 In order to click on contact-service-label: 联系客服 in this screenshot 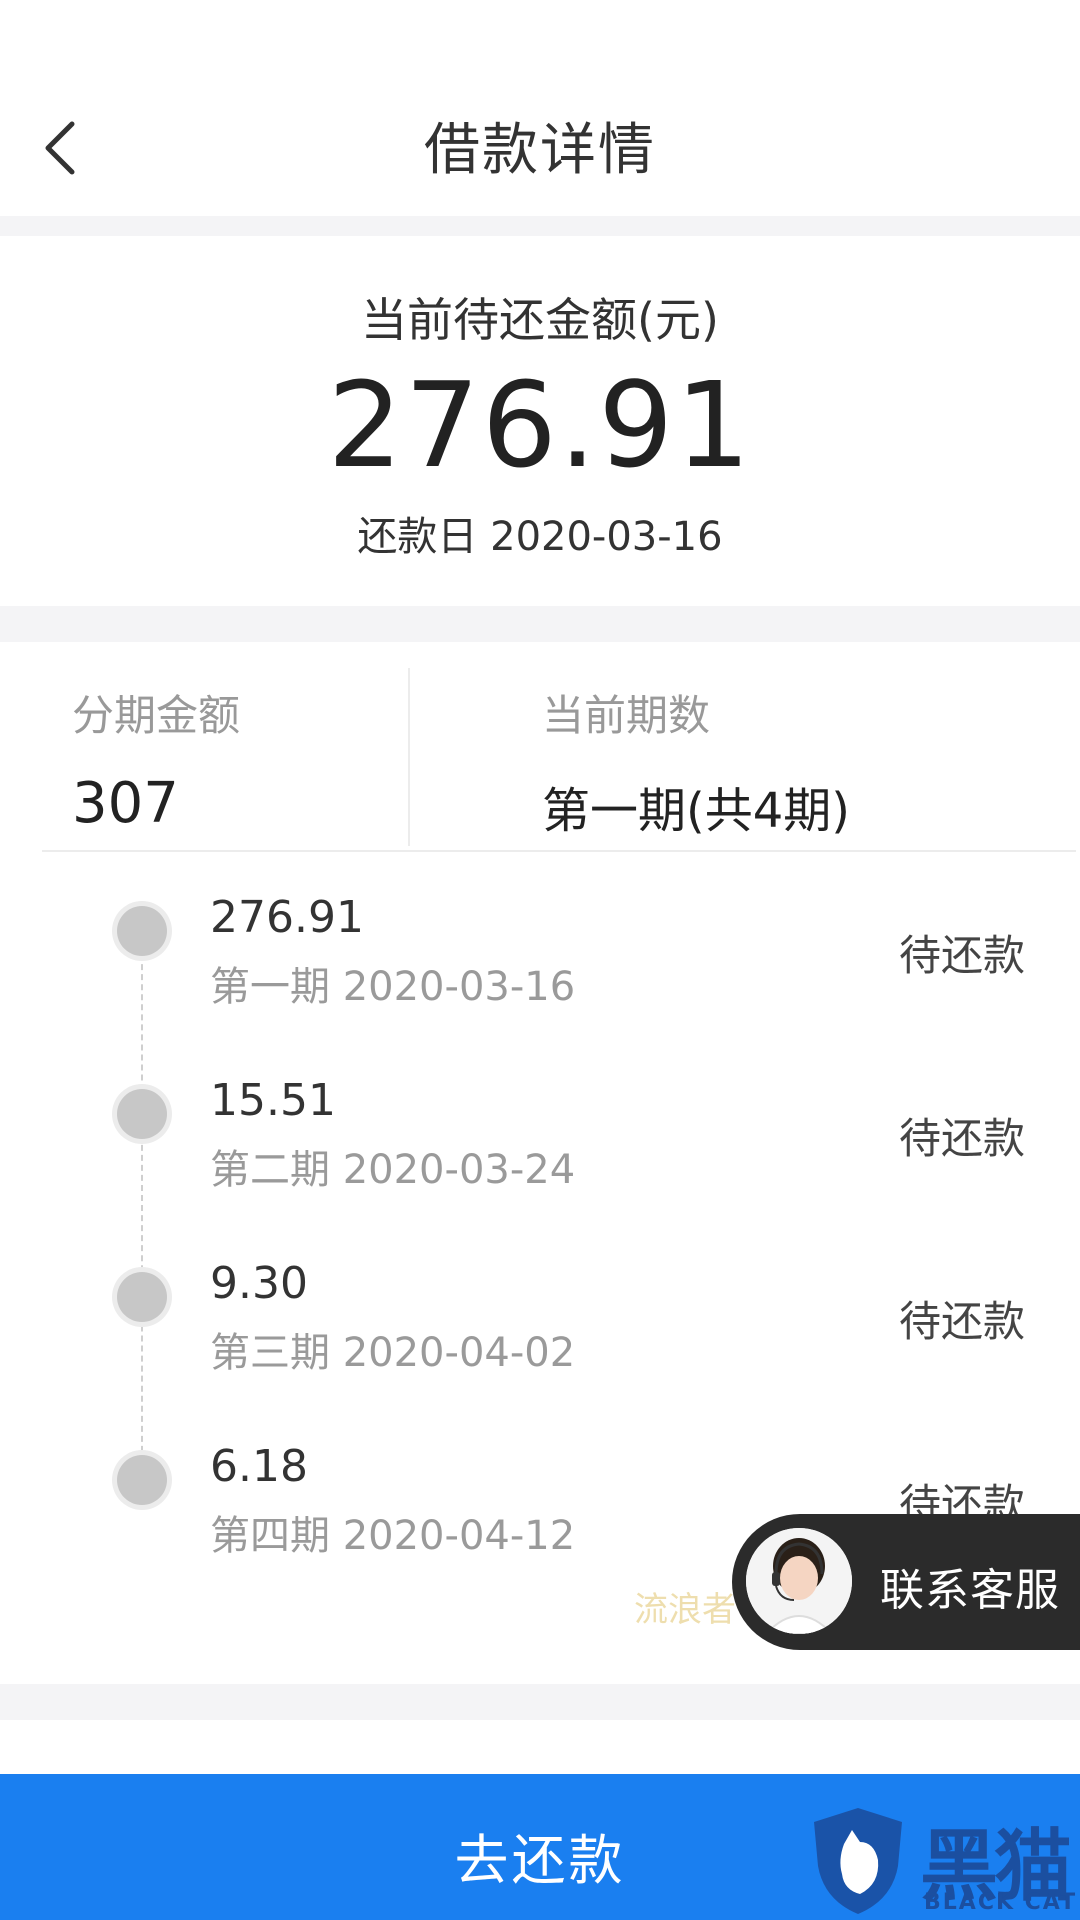, I will do `click(970, 1590)`.